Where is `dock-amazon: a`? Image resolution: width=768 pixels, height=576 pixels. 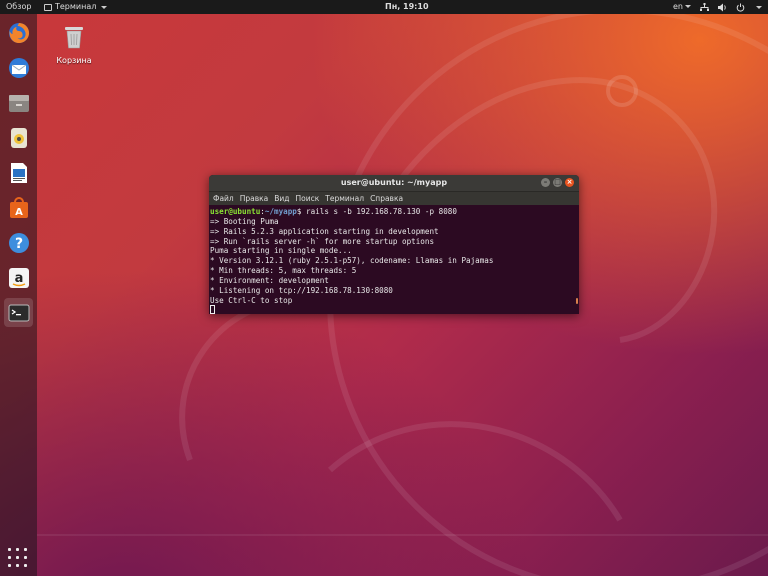 dock-amazon: a is located at coordinates (18, 277).